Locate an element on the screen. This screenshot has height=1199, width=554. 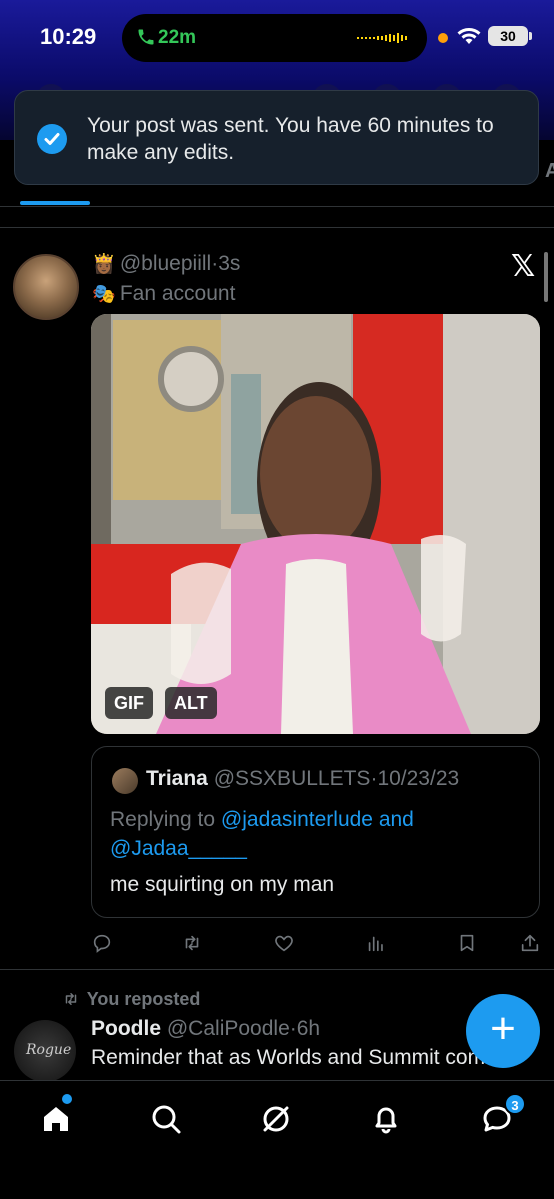
author-avatar: Rogue is located at coordinates (45, 1051).